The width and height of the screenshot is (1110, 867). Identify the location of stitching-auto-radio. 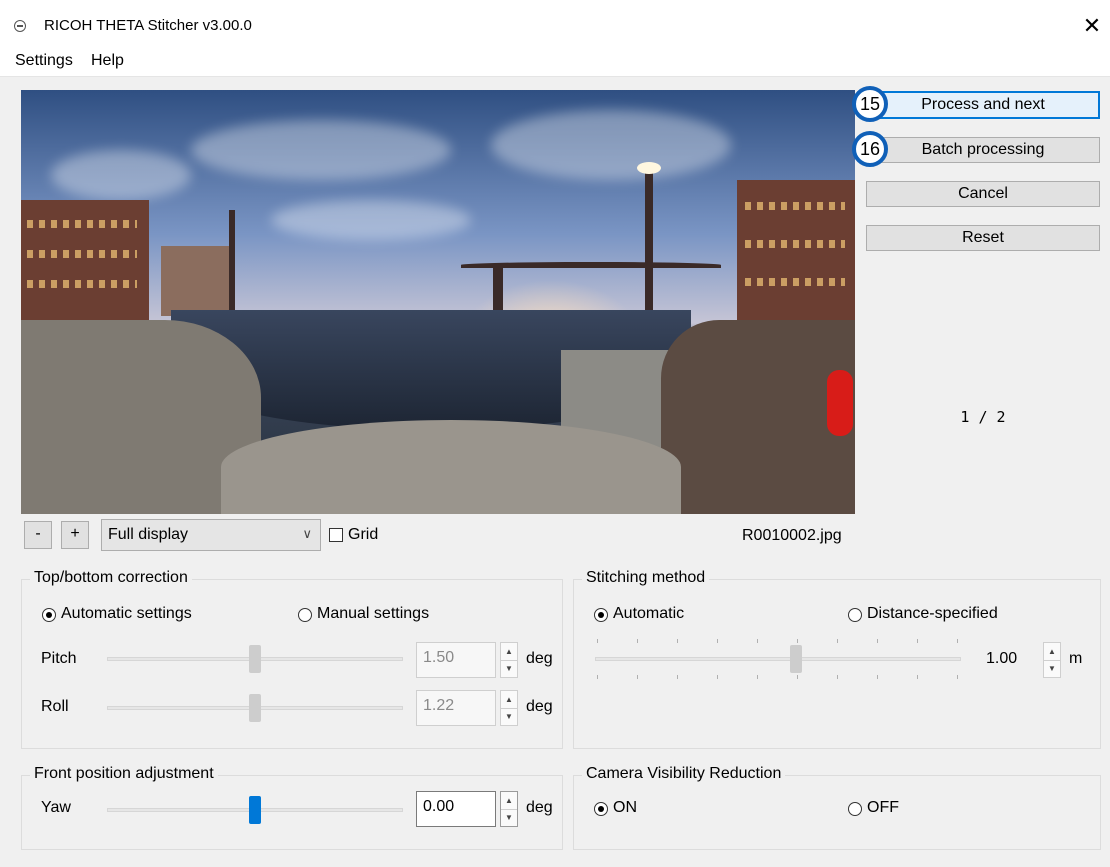
(601, 615).